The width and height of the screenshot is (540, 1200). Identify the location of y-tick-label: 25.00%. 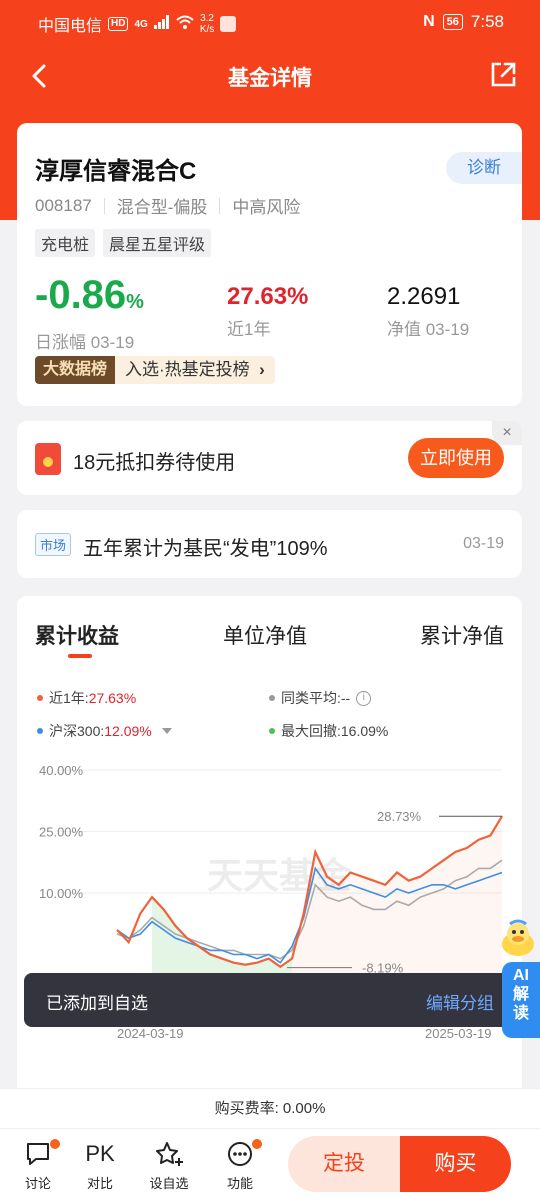
(61, 832).